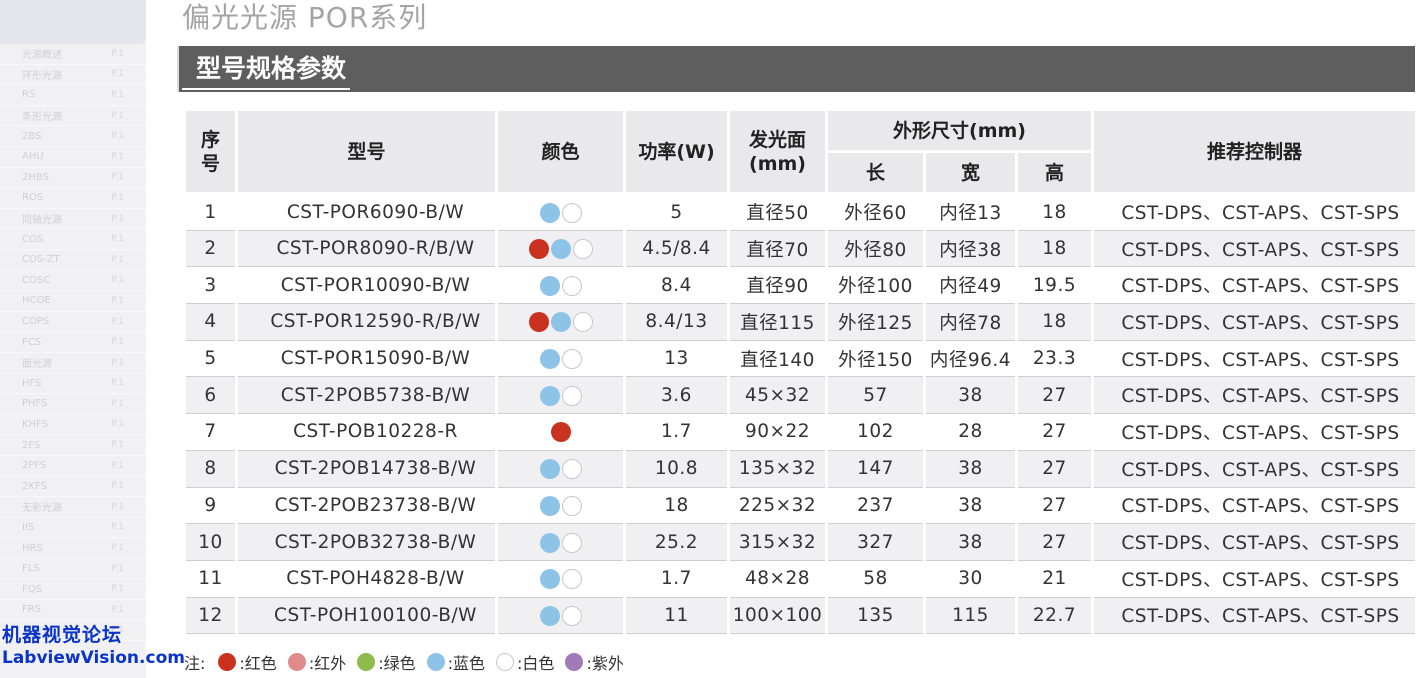  Describe the element at coordinates (33, 198) in the screenshot. I see `sidebar-item-label: ROS` at that location.